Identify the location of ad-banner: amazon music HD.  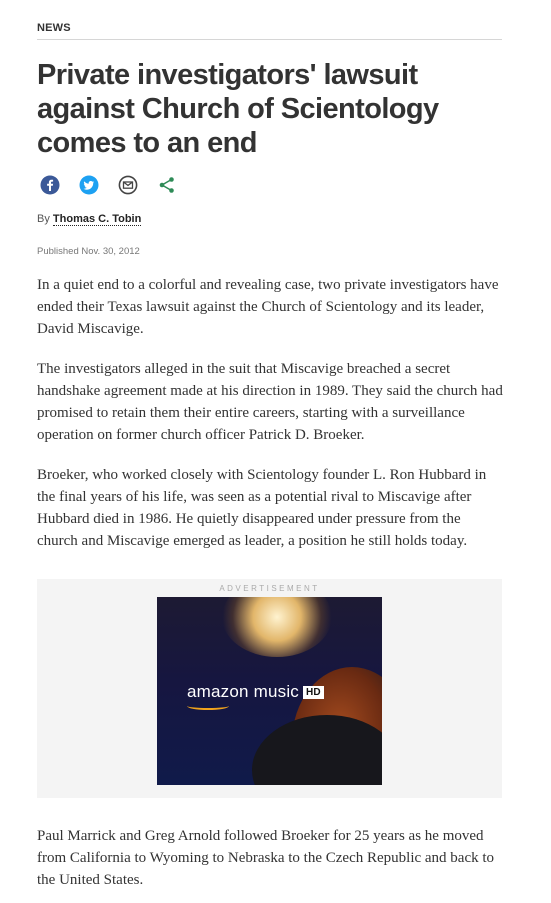
(269, 691).